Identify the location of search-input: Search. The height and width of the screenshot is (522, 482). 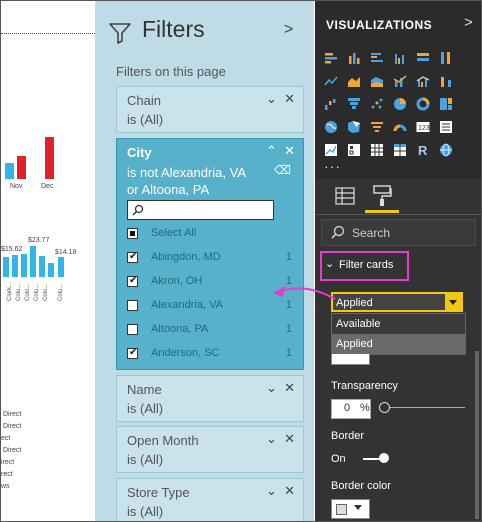
(398, 232).